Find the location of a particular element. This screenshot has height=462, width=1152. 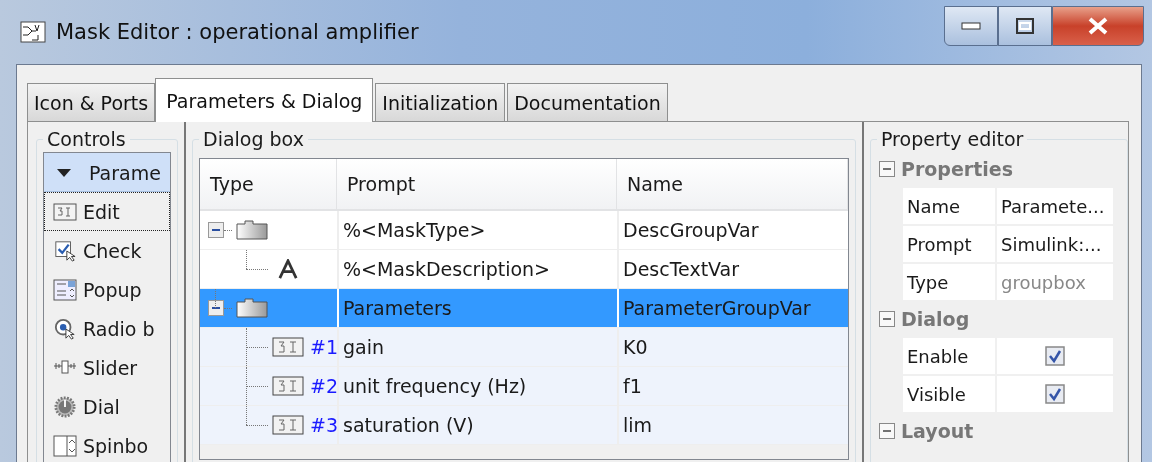

radio-cursor-icon is located at coordinates (65, 328).